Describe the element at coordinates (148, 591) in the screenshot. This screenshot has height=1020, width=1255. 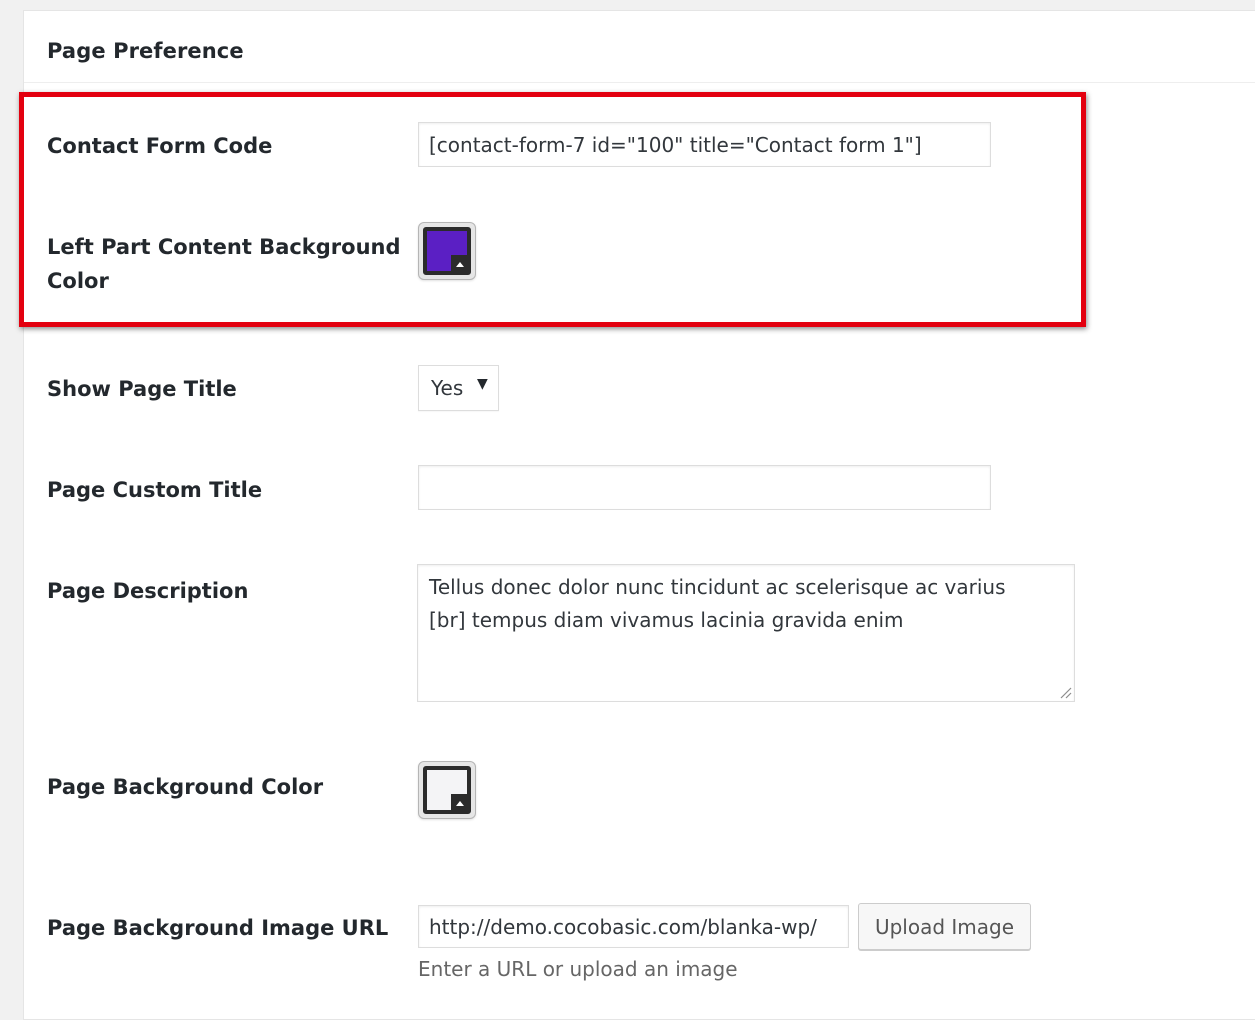
I see `page-description-label: Page Description` at that location.